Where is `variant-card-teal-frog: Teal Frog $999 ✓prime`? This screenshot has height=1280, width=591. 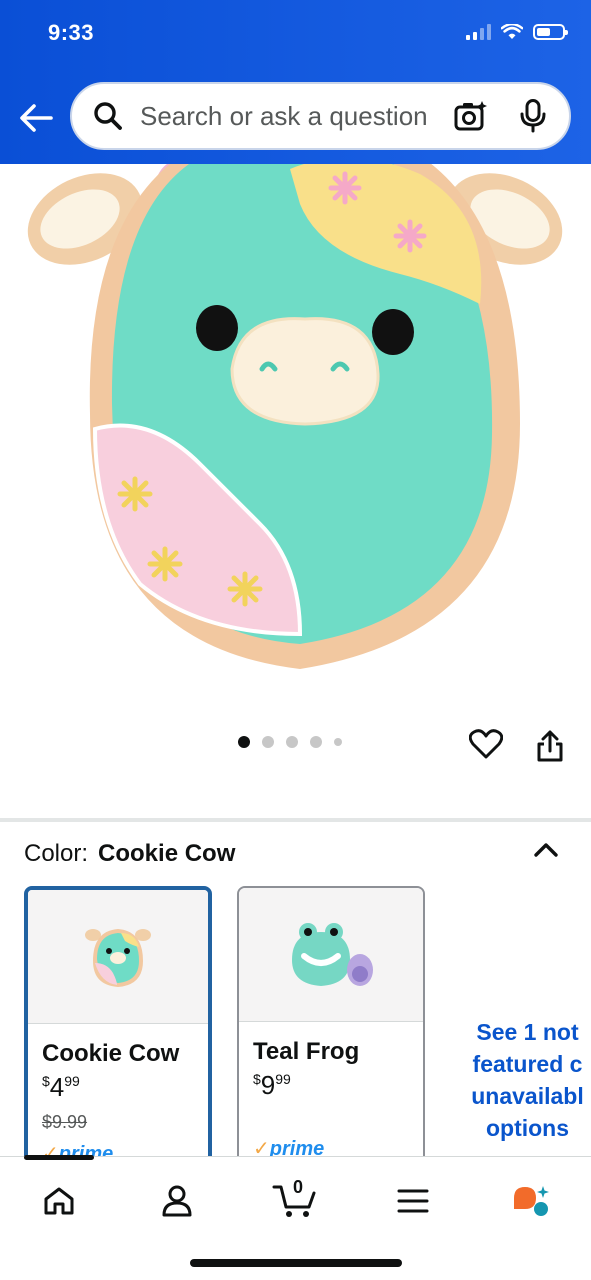
variant-card-teal-frog: Teal Frog $999 ✓prime is located at coordinates (331, 1031).